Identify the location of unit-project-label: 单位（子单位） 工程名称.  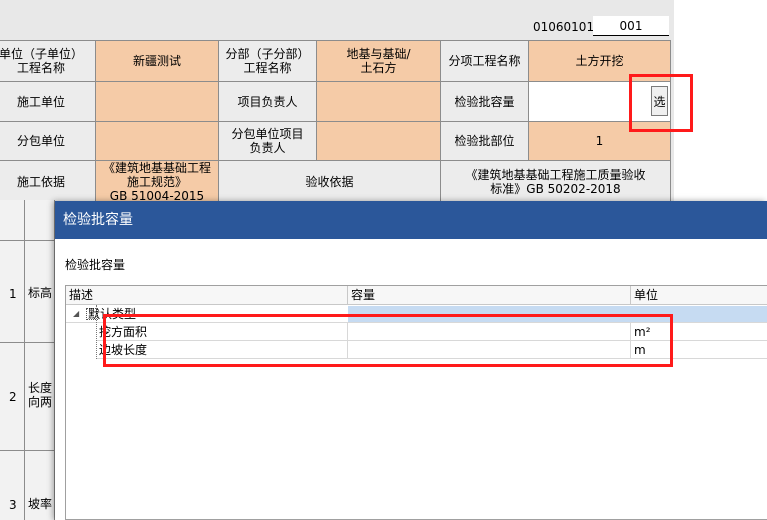
(48, 61).